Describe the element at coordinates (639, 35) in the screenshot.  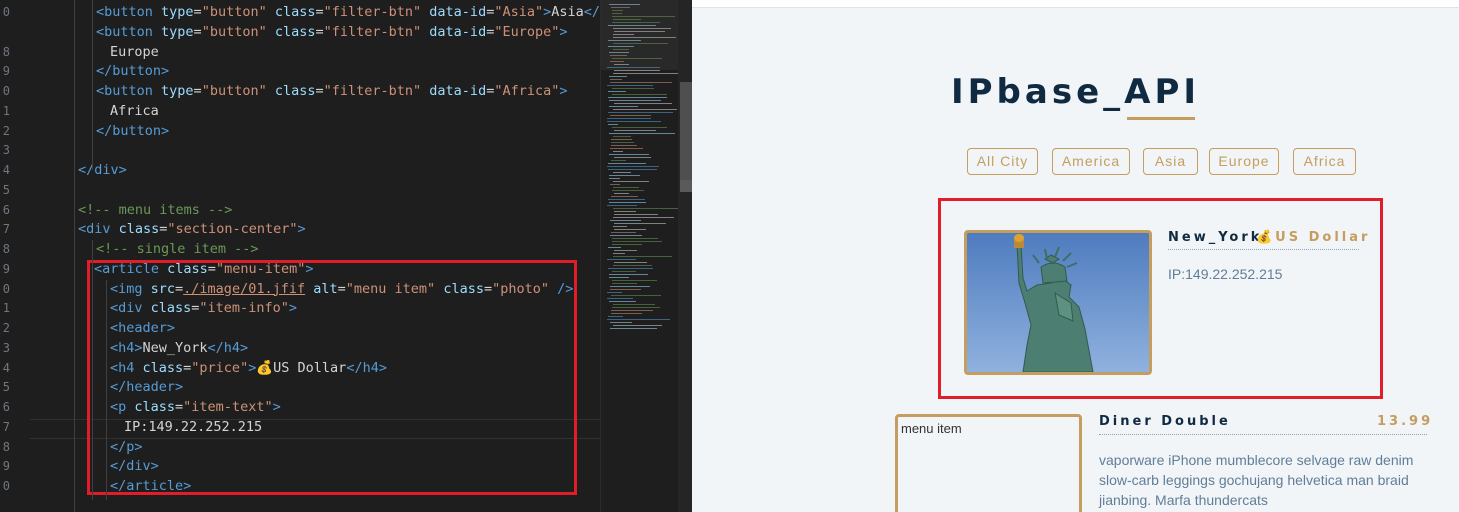
I see `minimap-viewport` at that location.